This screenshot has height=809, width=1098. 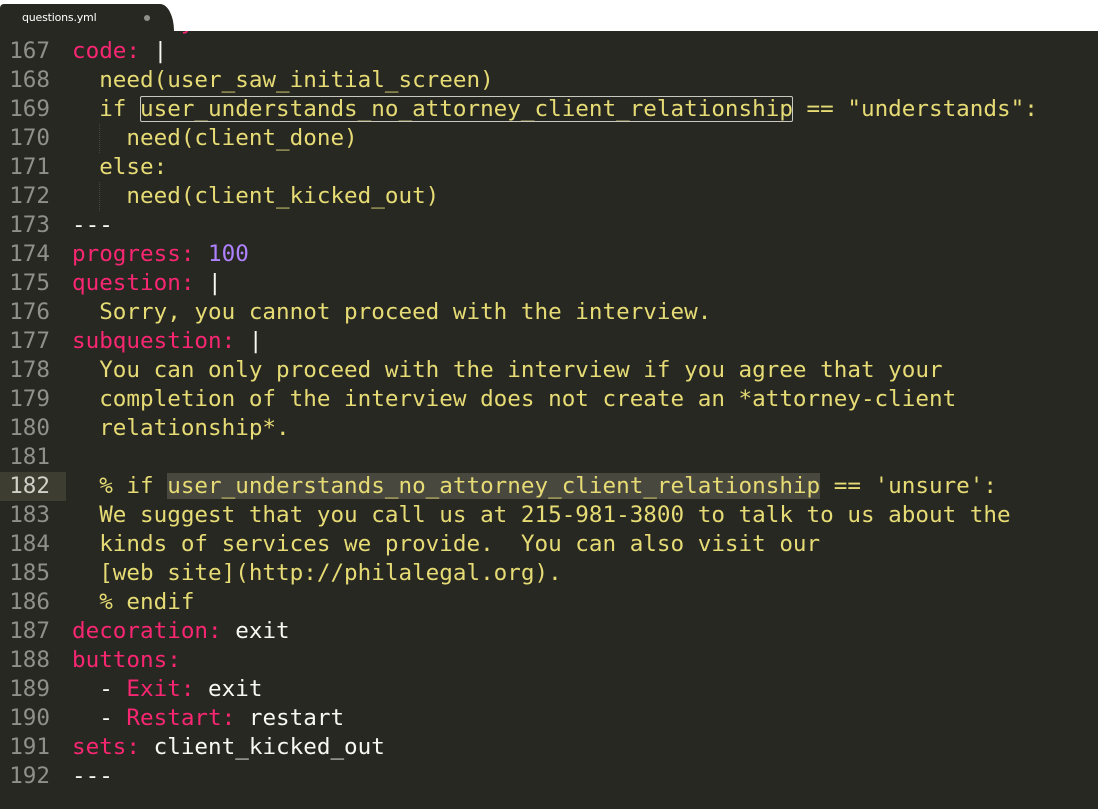 I want to click on line-content: code: |, so click(x=119, y=51).